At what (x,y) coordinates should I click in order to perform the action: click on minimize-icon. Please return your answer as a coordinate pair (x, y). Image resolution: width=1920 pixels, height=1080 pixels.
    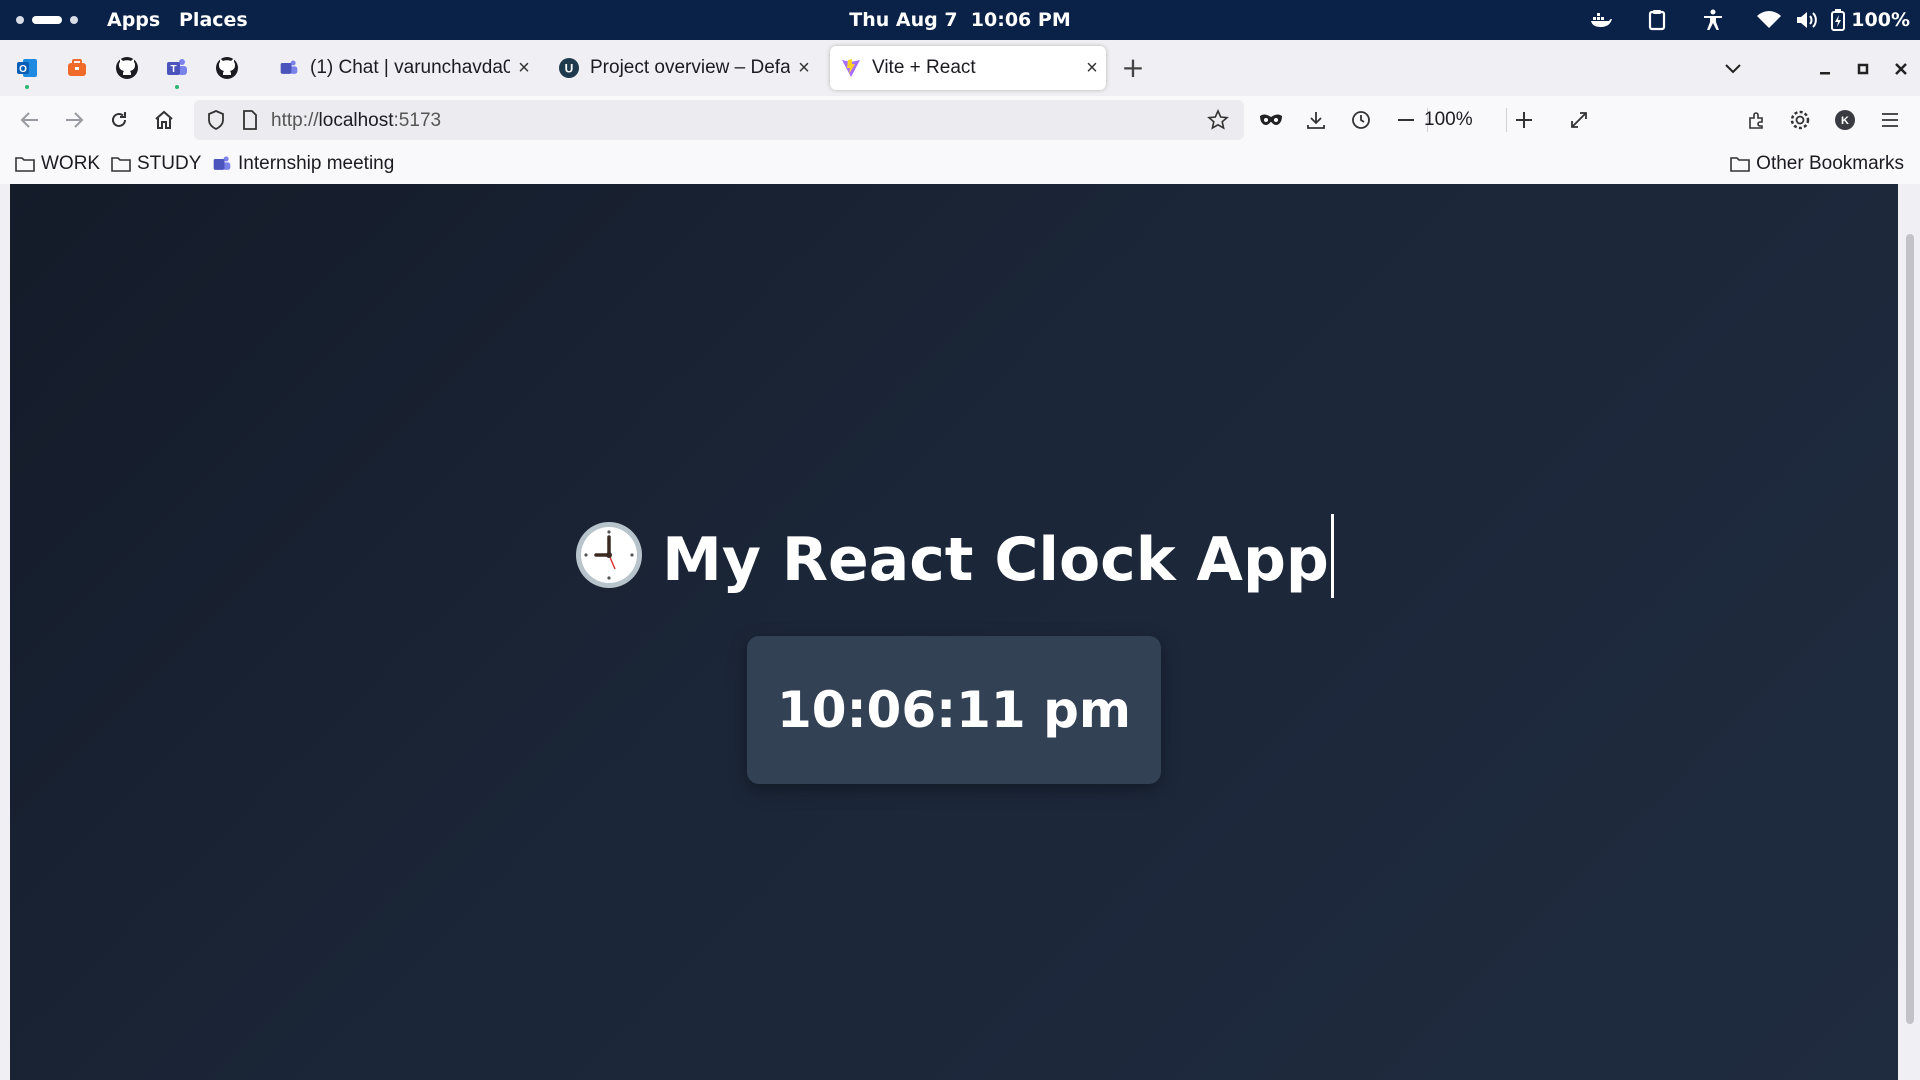
    Looking at the image, I should click on (1825, 69).